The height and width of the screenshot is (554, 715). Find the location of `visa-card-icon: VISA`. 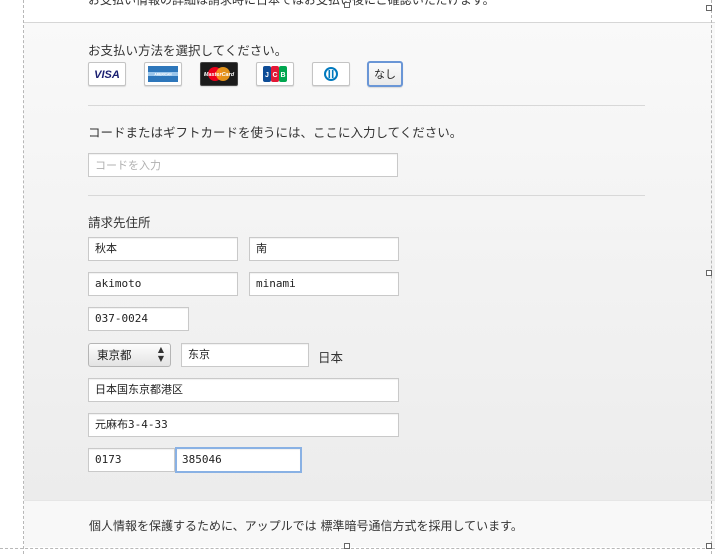

visa-card-icon: VISA is located at coordinates (107, 75).